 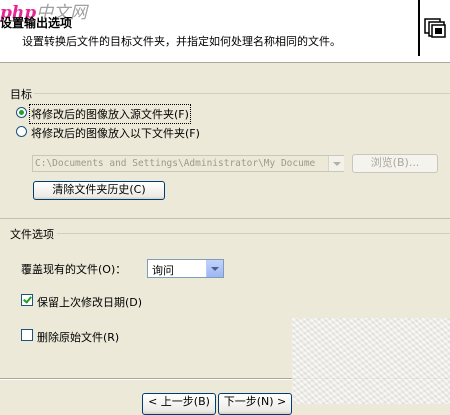 What do you see at coordinates (21, 112) in the screenshot?
I see `radio-source-folder` at bounding box center [21, 112].